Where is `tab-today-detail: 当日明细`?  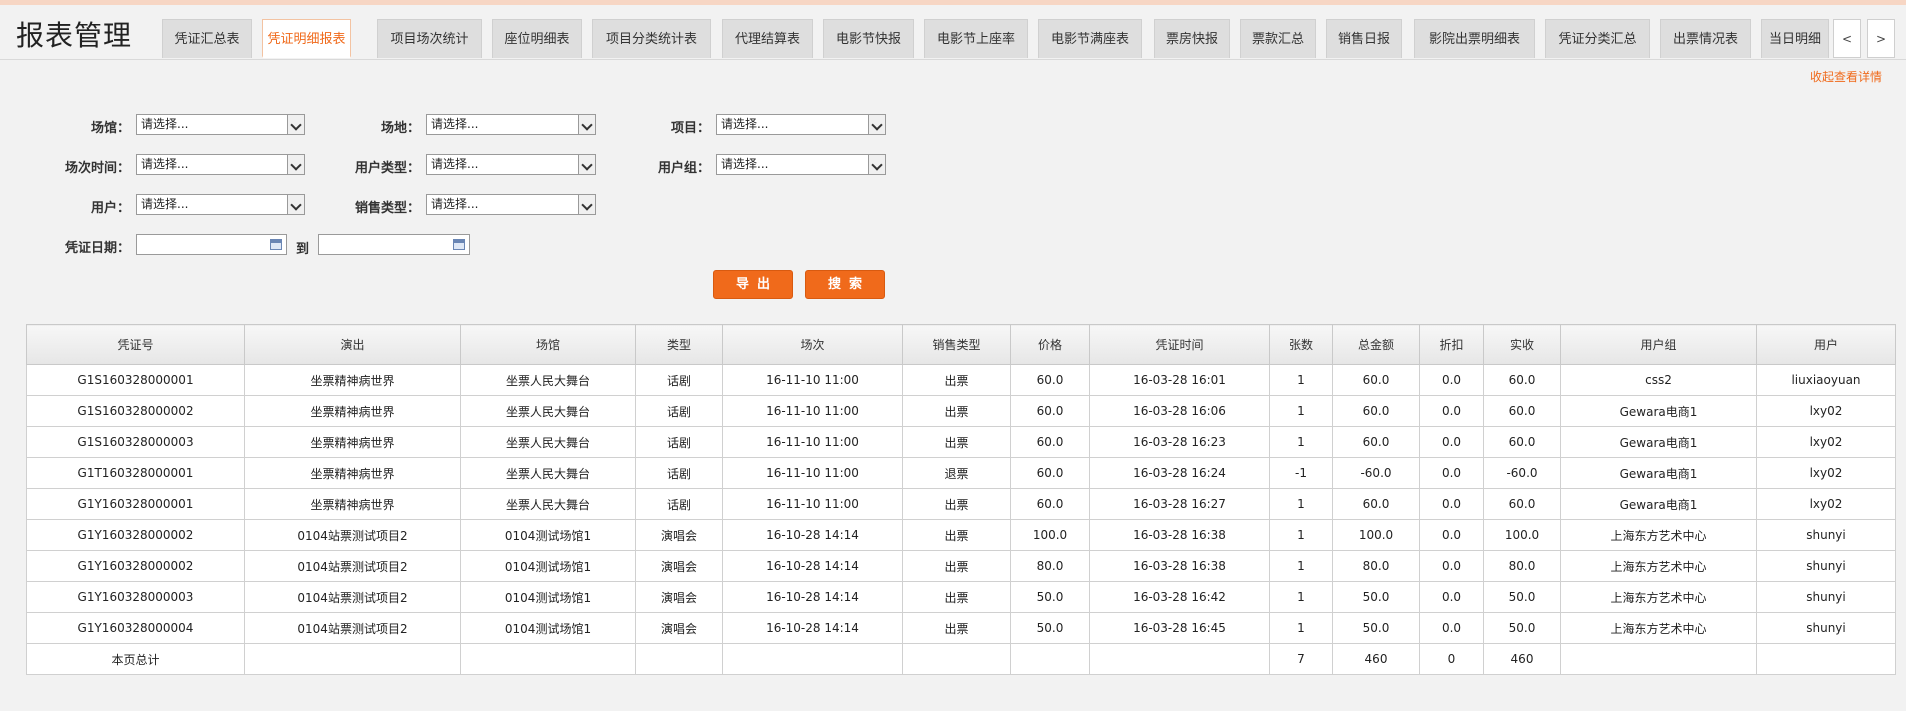 tab-today-detail: 当日明细 is located at coordinates (1795, 38).